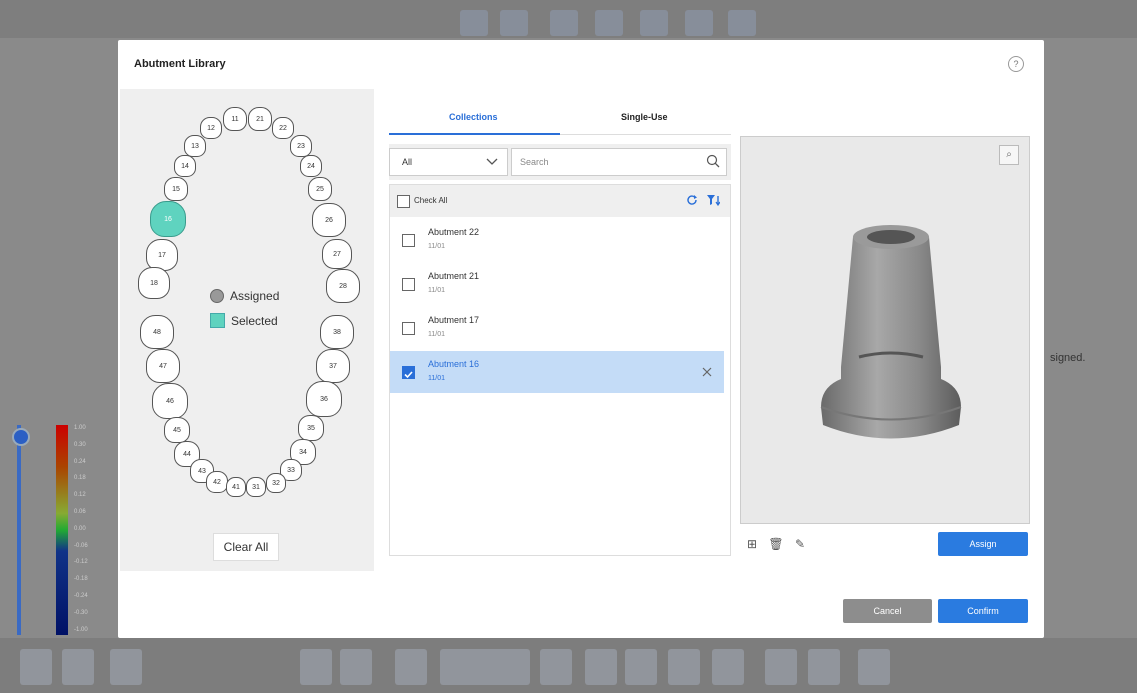 The width and height of the screenshot is (1137, 693). Describe the element at coordinates (557, 284) in the screenshot. I see `list-item: Abutment 21 11/01` at that location.